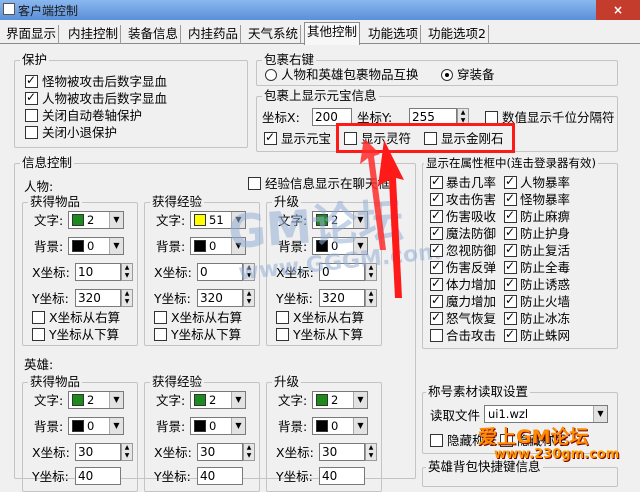 The image size is (640, 492). I want to click on attr-label: 防止火墙, so click(545, 301).